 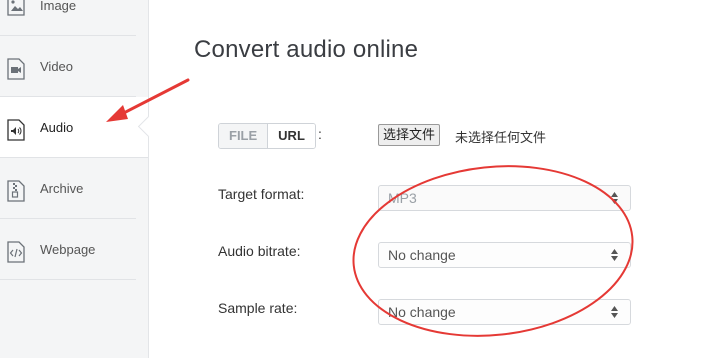 What do you see at coordinates (409, 135) in the screenshot?
I see `choose-file-button: 选择文件` at bounding box center [409, 135].